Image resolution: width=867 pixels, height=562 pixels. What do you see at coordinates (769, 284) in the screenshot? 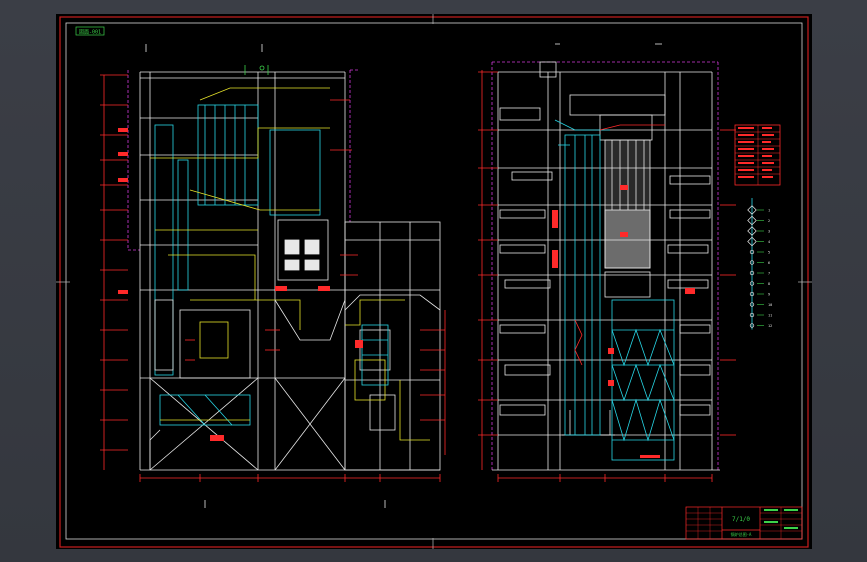
I see `symbol-legend-label: 8` at bounding box center [769, 284].